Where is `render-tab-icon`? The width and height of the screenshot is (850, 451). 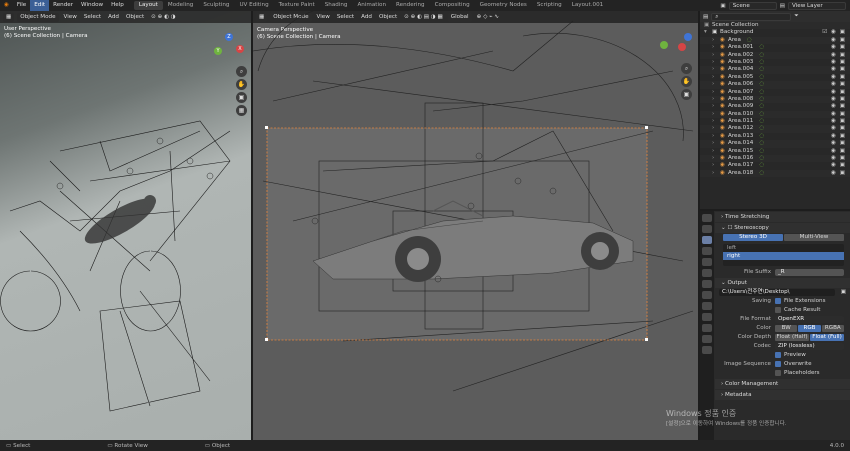 render-tab-icon is located at coordinates (707, 229).